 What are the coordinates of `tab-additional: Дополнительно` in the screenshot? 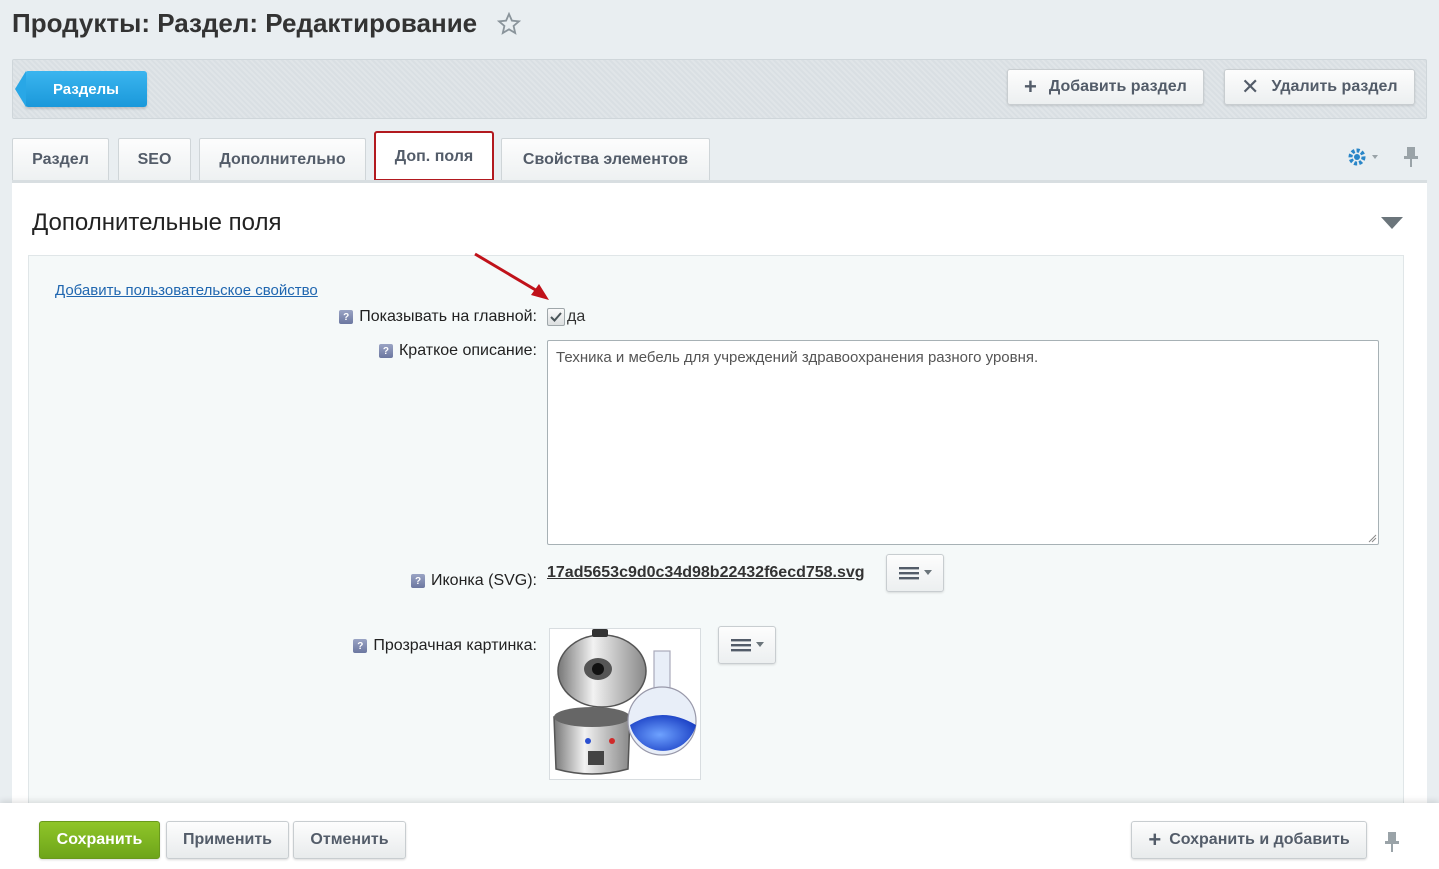 It's located at (282, 159).